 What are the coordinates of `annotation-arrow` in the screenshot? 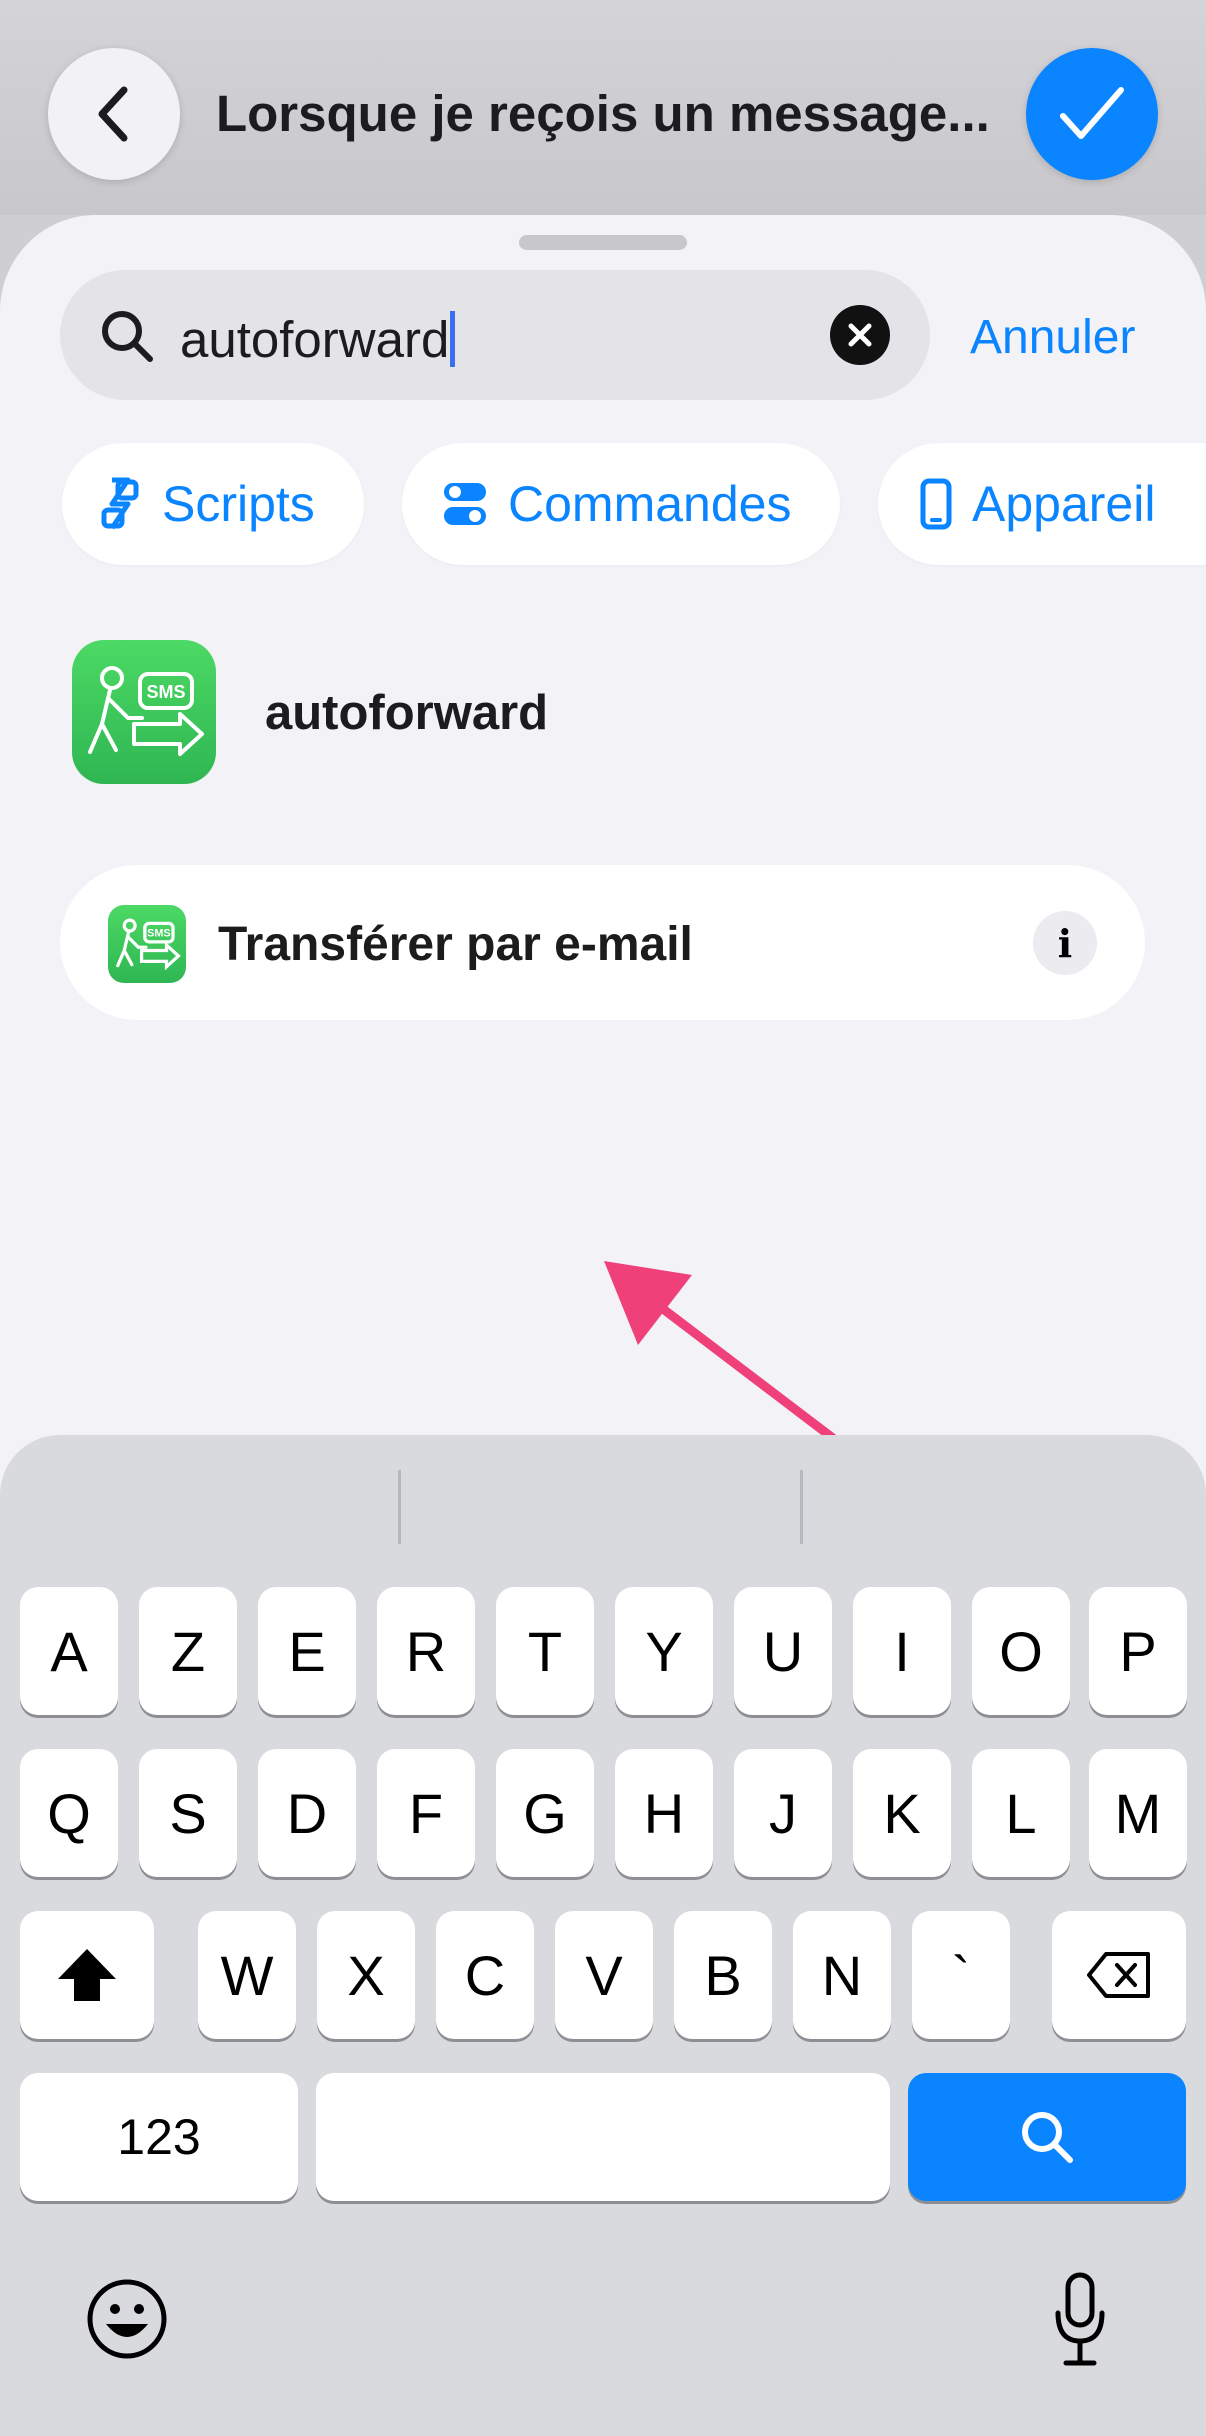 It's located at (725, 1355).